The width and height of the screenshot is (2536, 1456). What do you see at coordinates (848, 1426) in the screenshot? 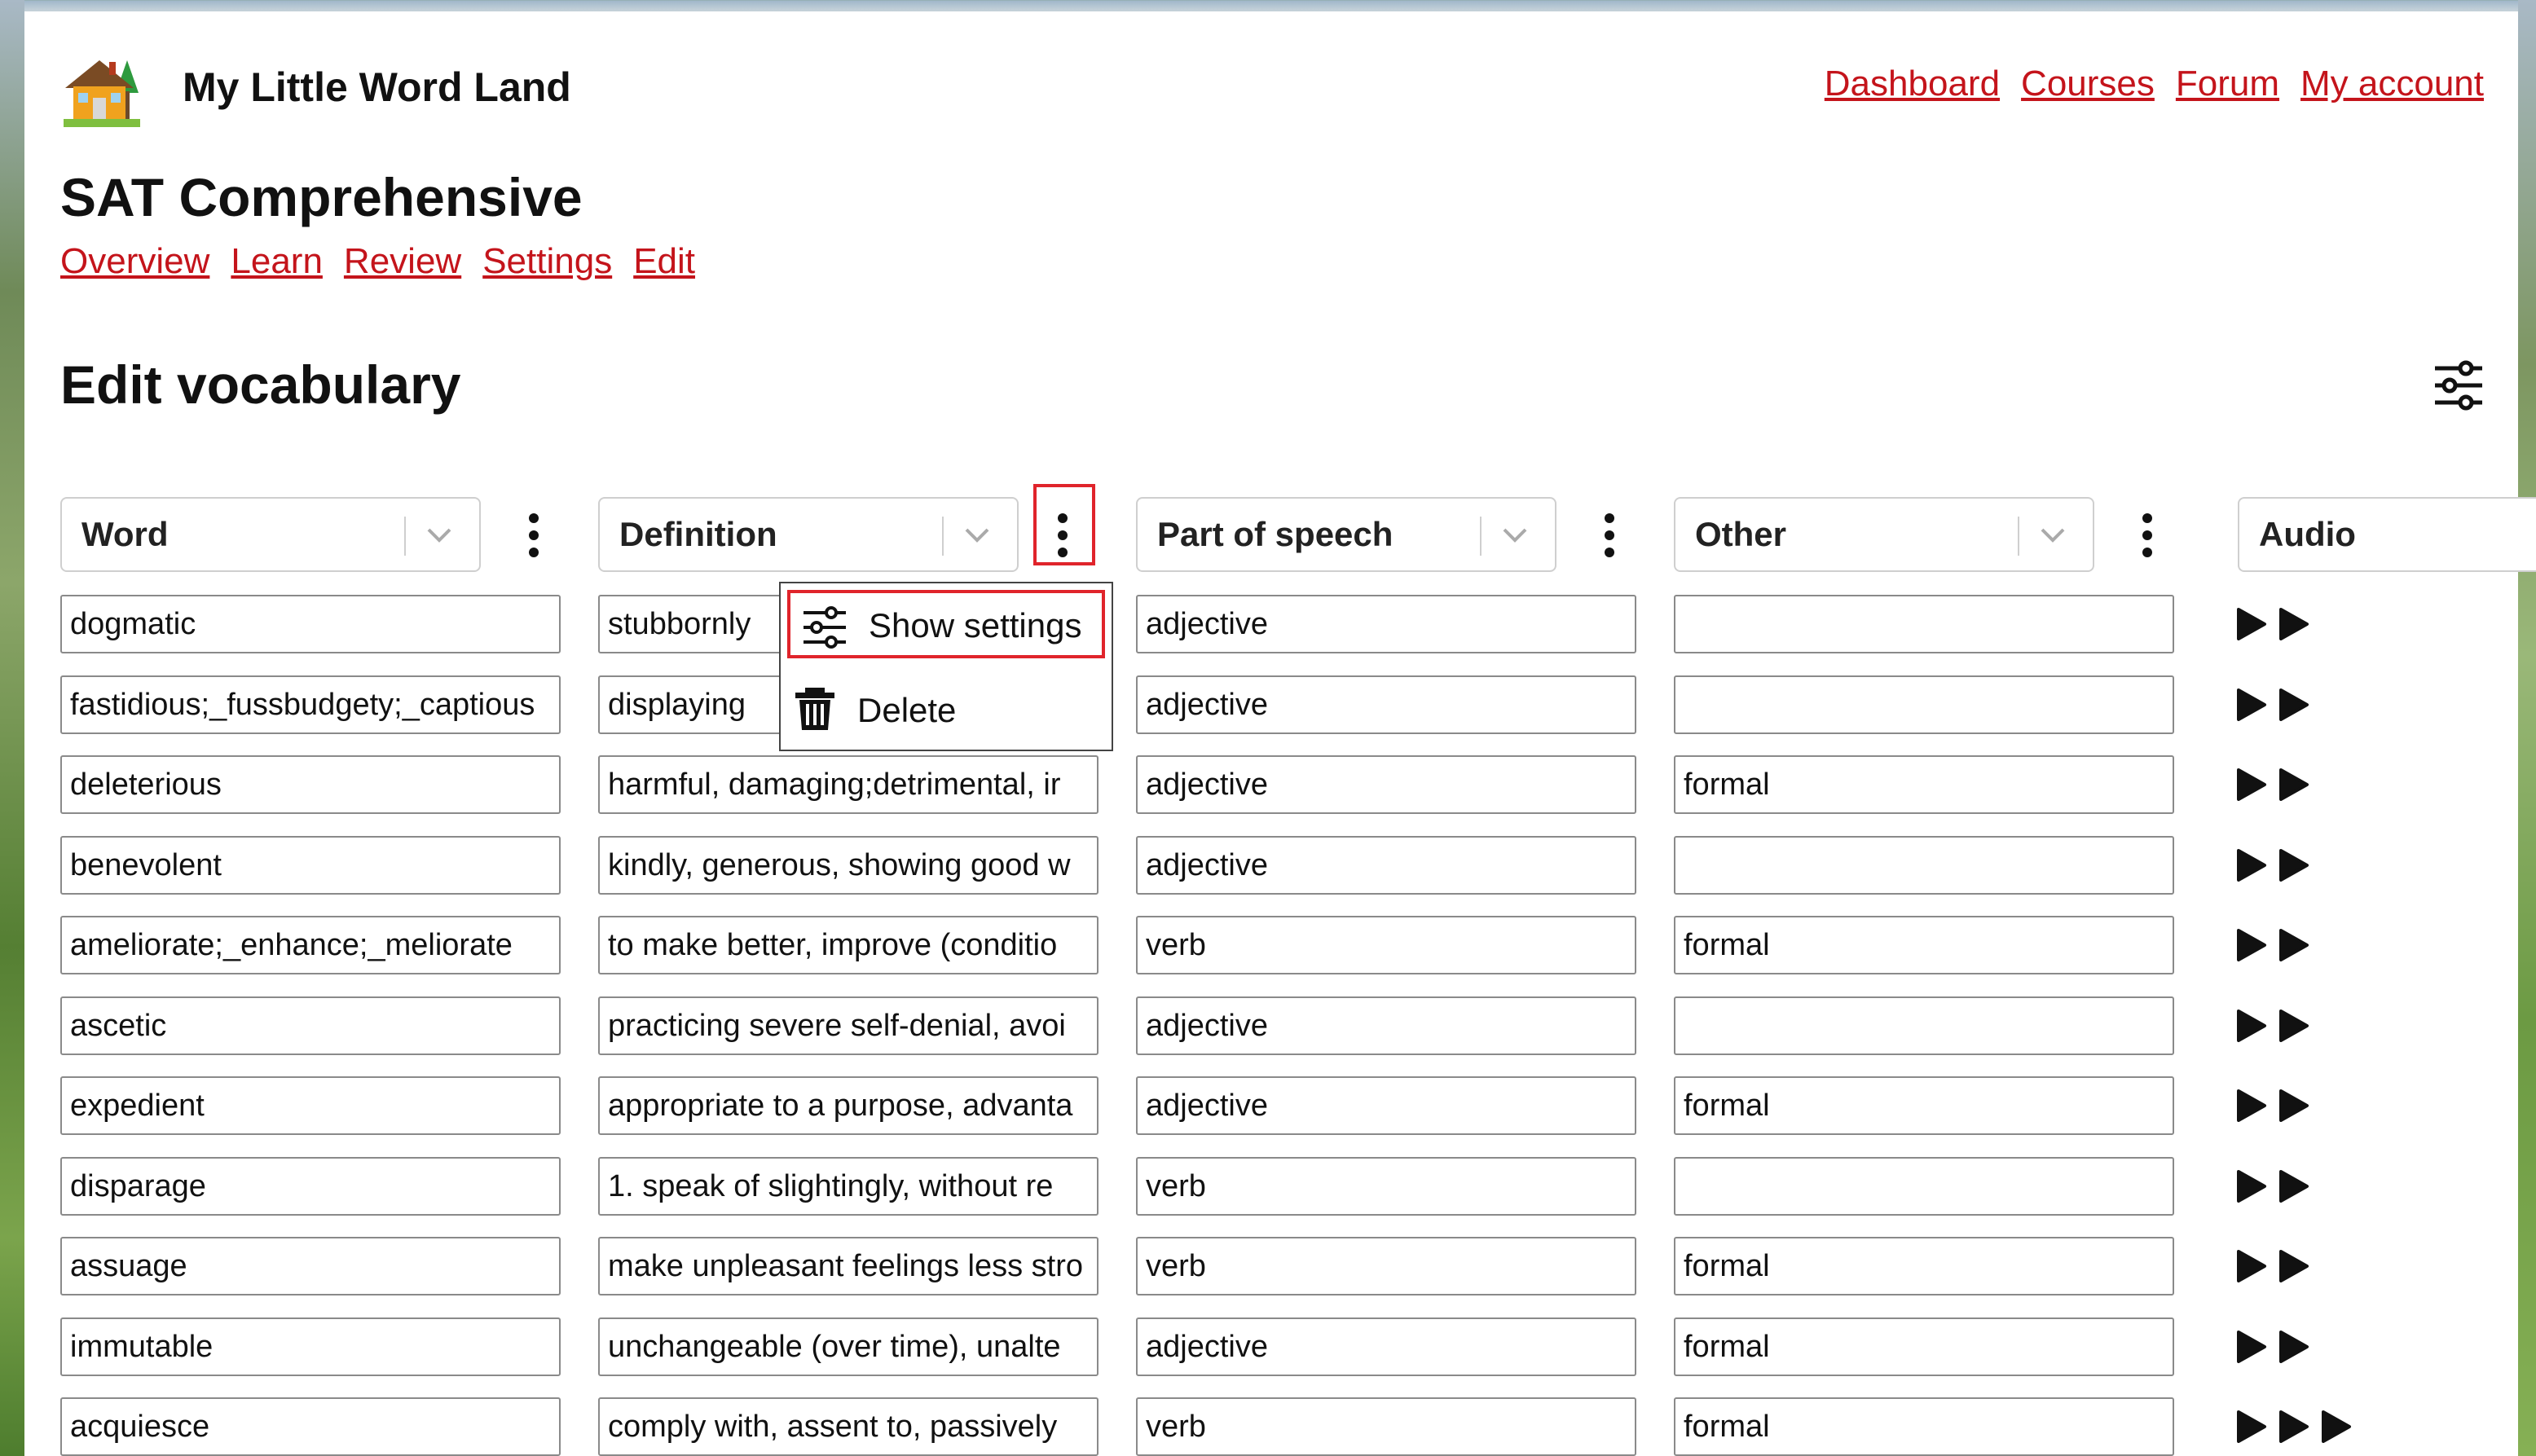
I see `definition-input: comply with, assent to, passively` at bounding box center [848, 1426].